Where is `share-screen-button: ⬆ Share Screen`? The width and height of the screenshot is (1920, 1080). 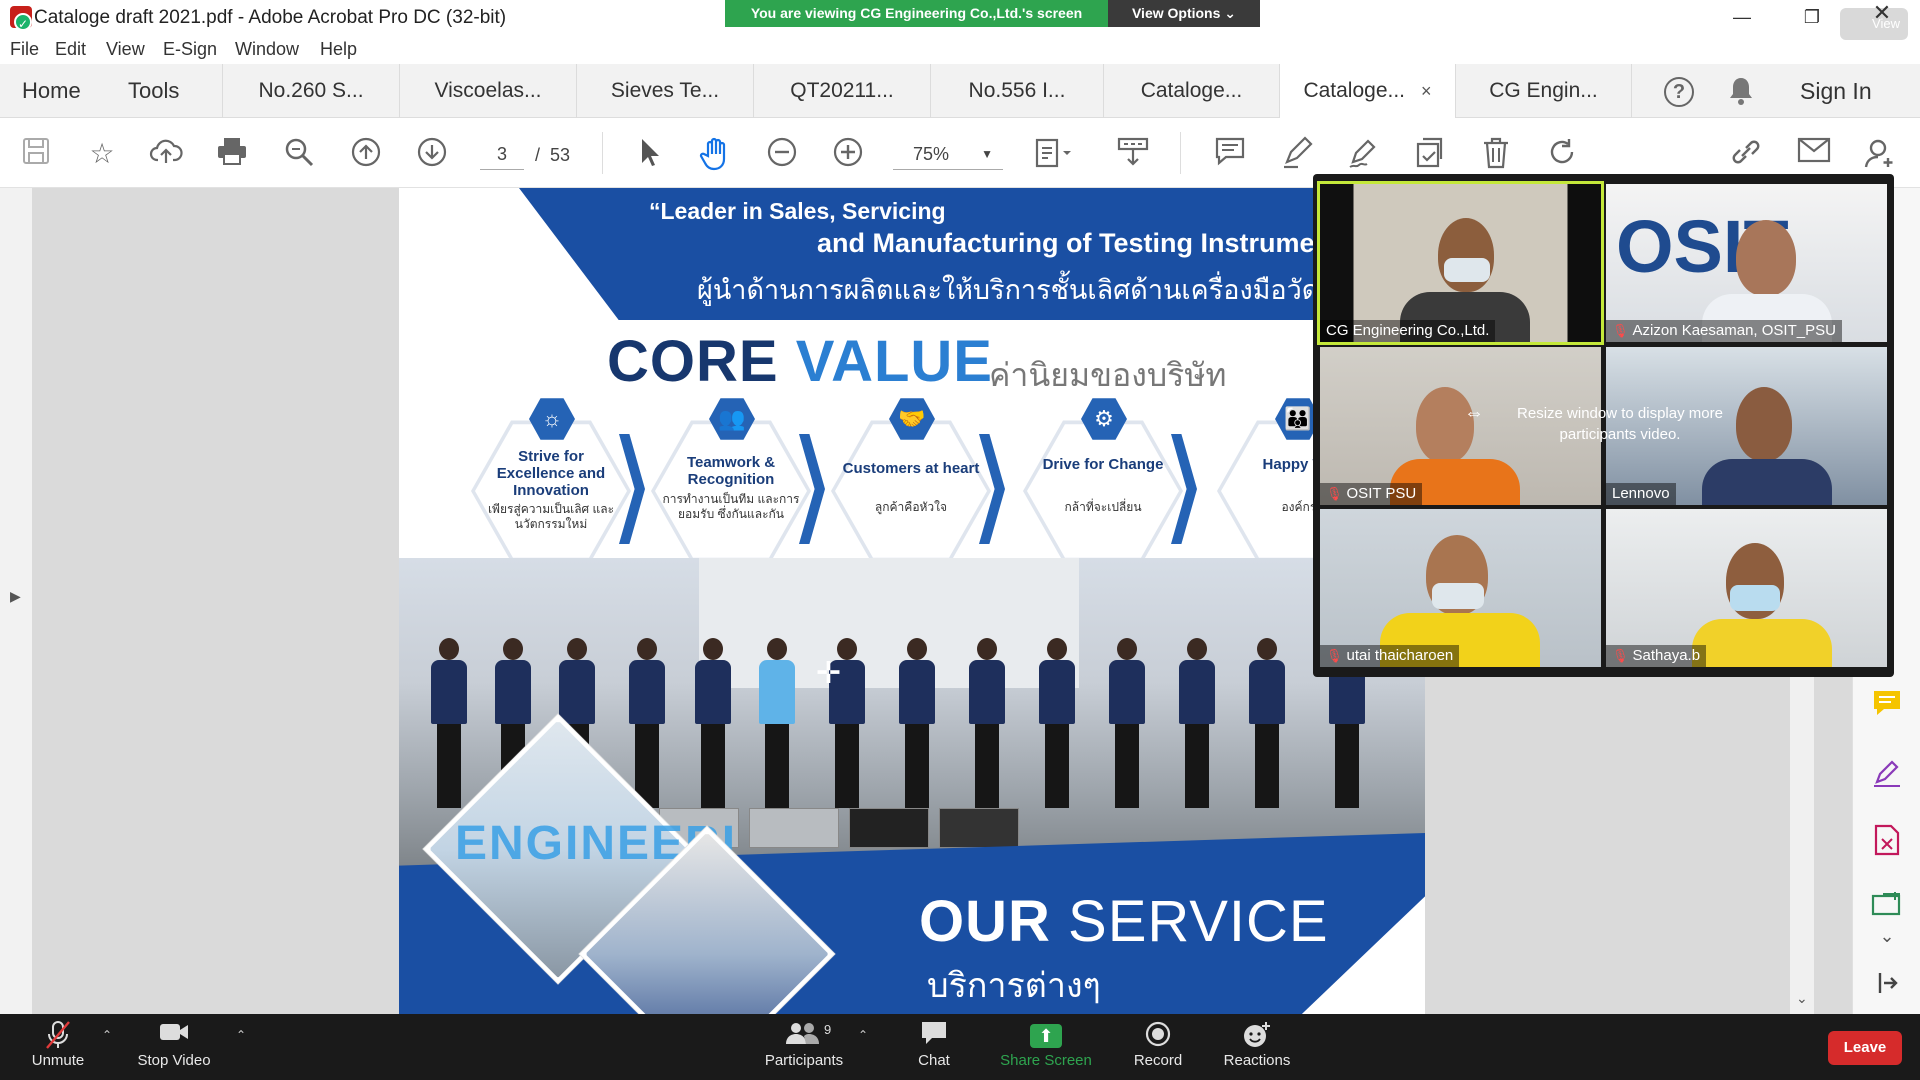
share-screen-button: ⬆ Share Screen is located at coordinates (1046, 1044).